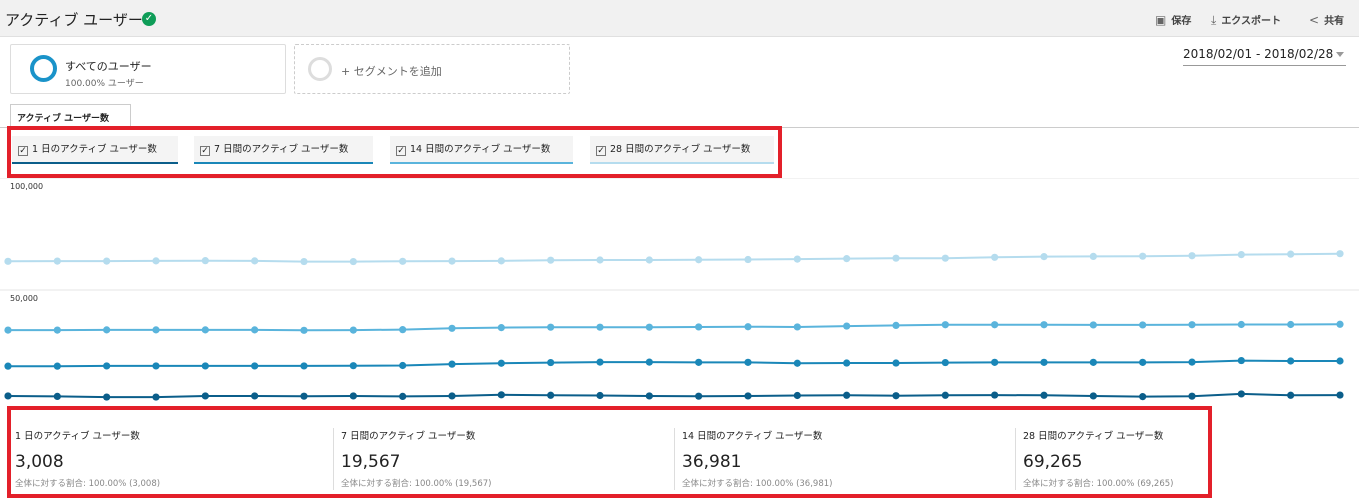  What do you see at coordinates (74, 20) in the screenshot?
I see `page-title: アクティブ ユーザー` at bounding box center [74, 20].